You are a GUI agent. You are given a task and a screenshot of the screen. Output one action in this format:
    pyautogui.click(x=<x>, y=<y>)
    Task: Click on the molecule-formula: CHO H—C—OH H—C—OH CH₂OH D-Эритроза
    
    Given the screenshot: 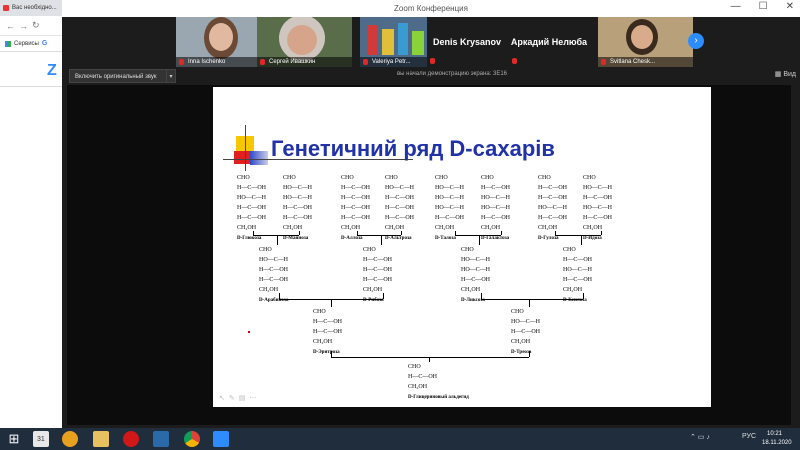 What is the action you would take?
    pyautogui.click(x=327, y=332)
    